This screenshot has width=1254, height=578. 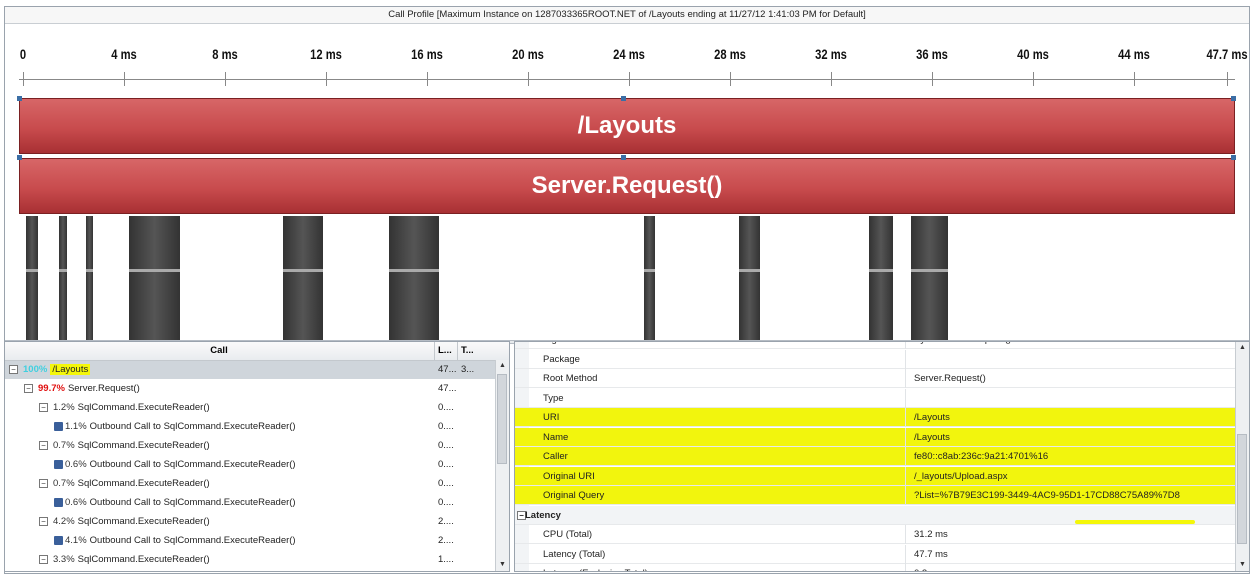 What do you see at coordinates (875, 476) in the screenshot?
I see `property-row: Original URI /_layouts/Upload.aspx` at bounding box center [875, 476].